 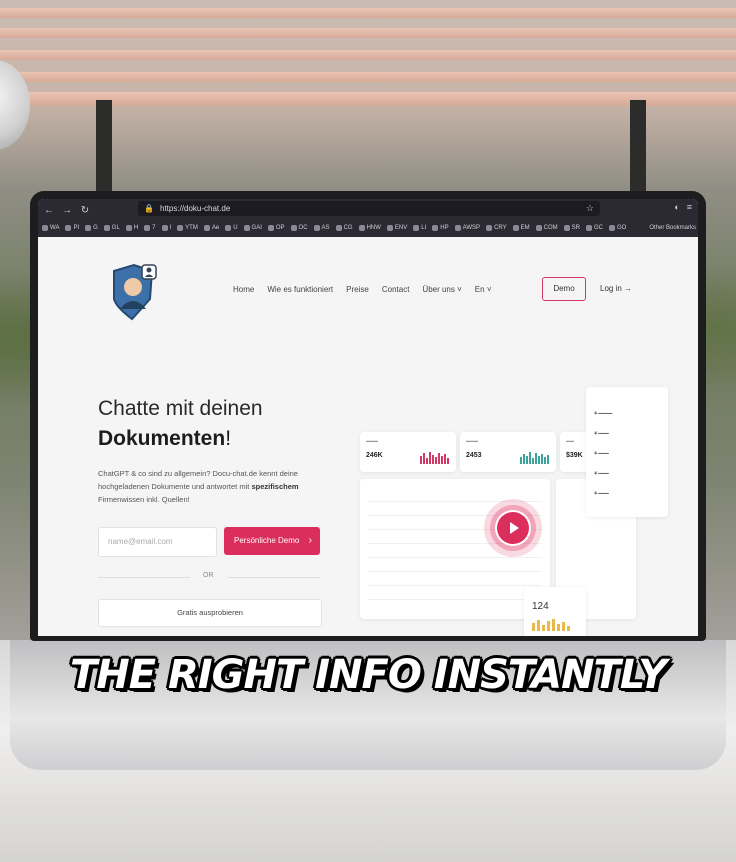 I want to click on nav-language: En ˅, so click(x=483, y=289).